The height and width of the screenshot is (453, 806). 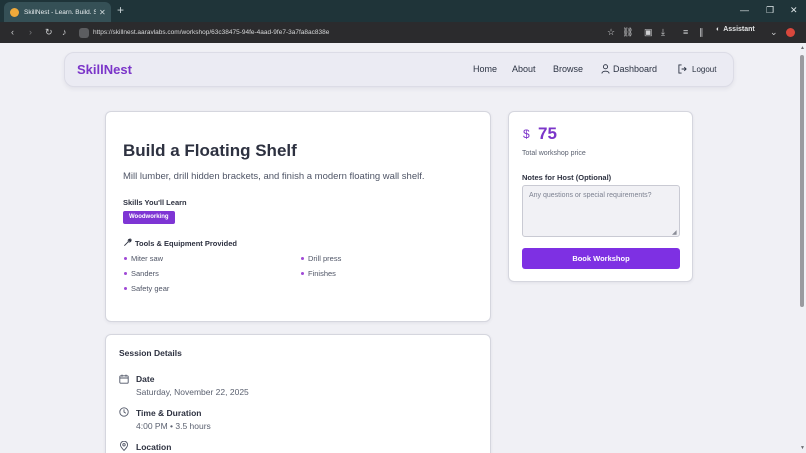 What do you see at coordinates (150, 353) in the screenshot?
I see `session-heading: Session Details` at bounding box center [150, 353].